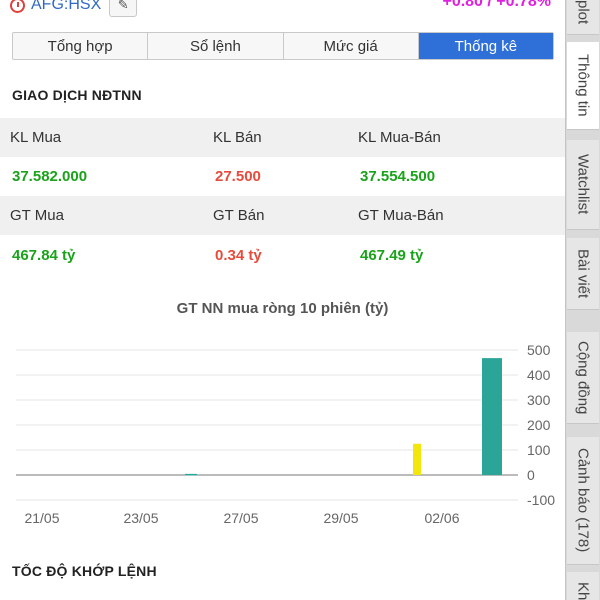  Describe the element at coordinates (50, 176) in the screenshot. I see `value-kl-mua: 37.582.000` at that location.